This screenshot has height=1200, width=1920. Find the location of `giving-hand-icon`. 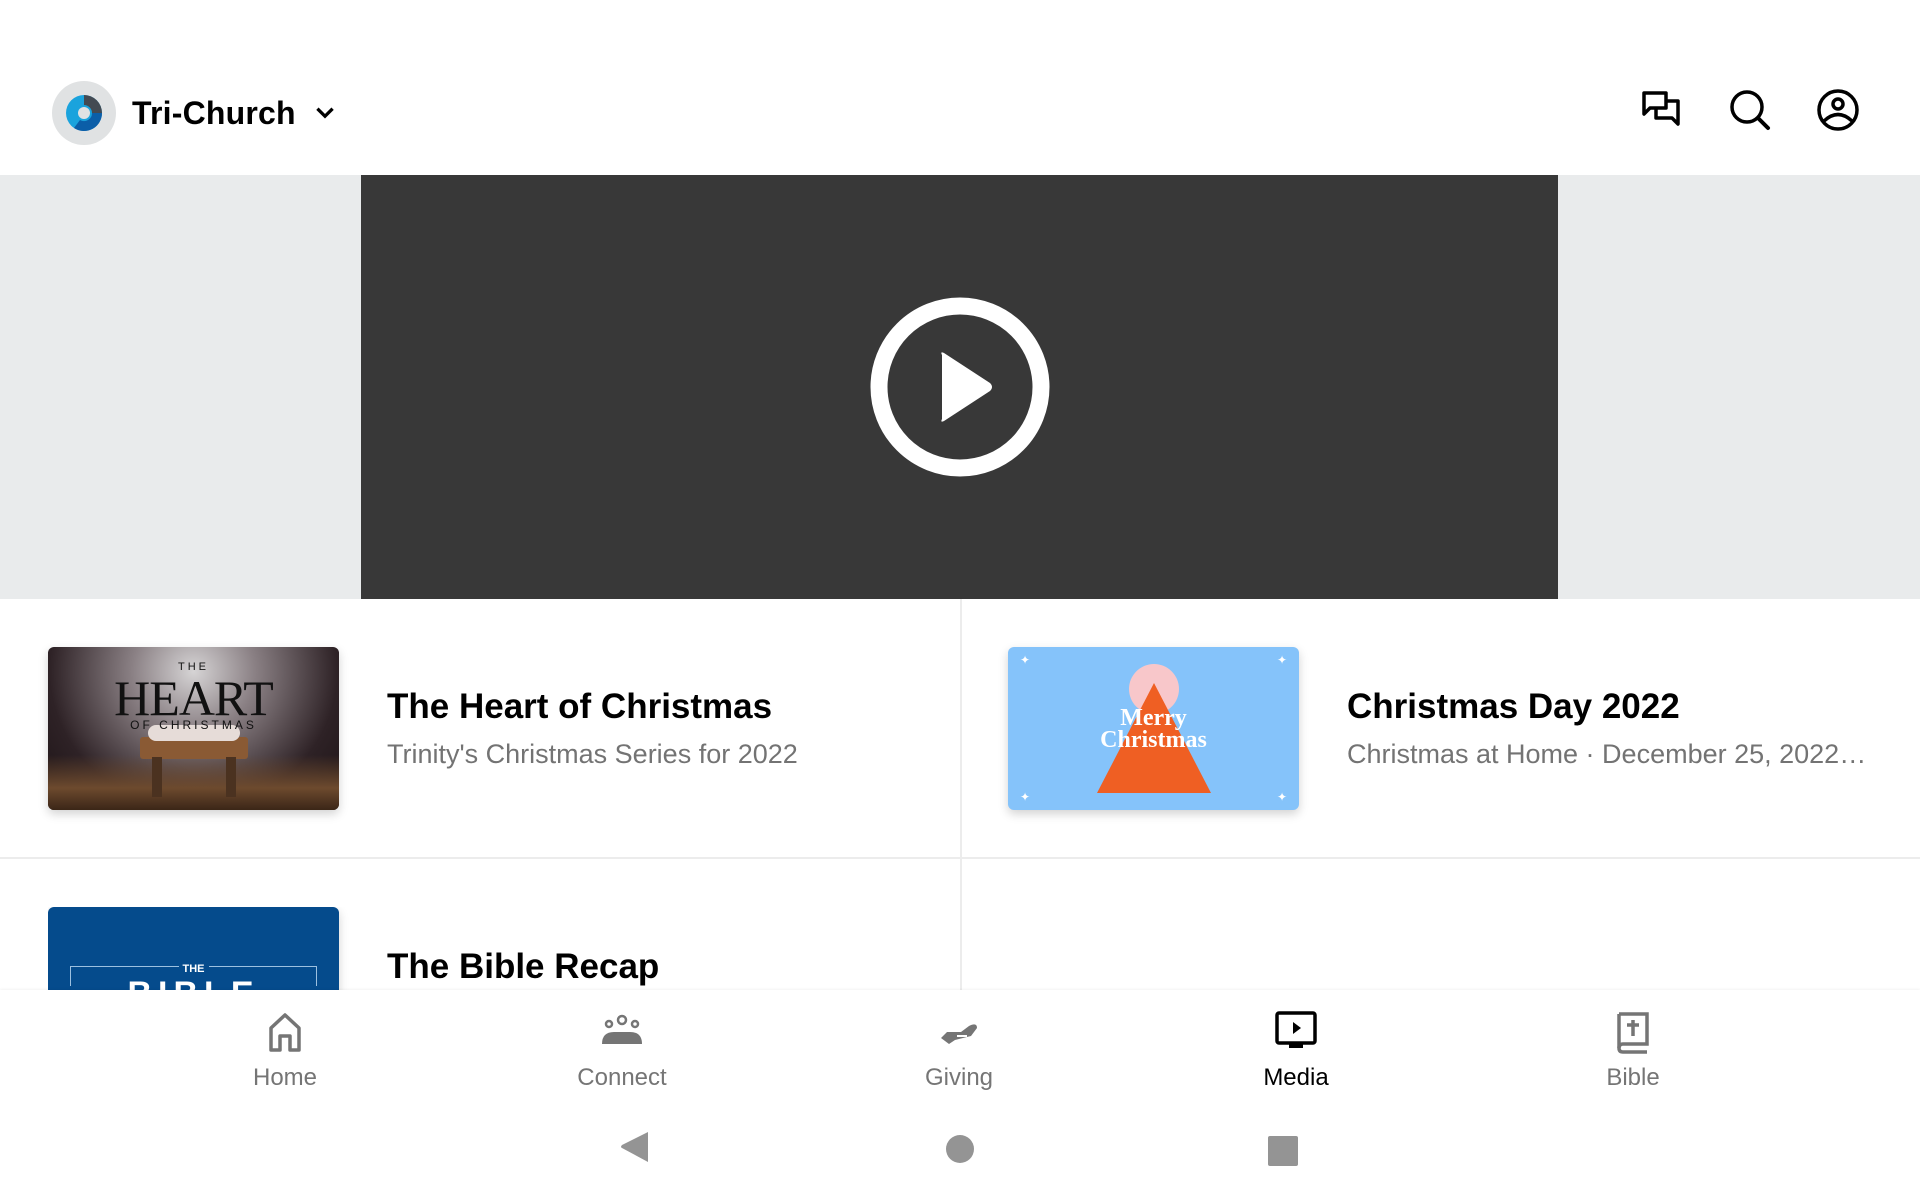

giving-hand-icon is located at coordinates (959, 1034).